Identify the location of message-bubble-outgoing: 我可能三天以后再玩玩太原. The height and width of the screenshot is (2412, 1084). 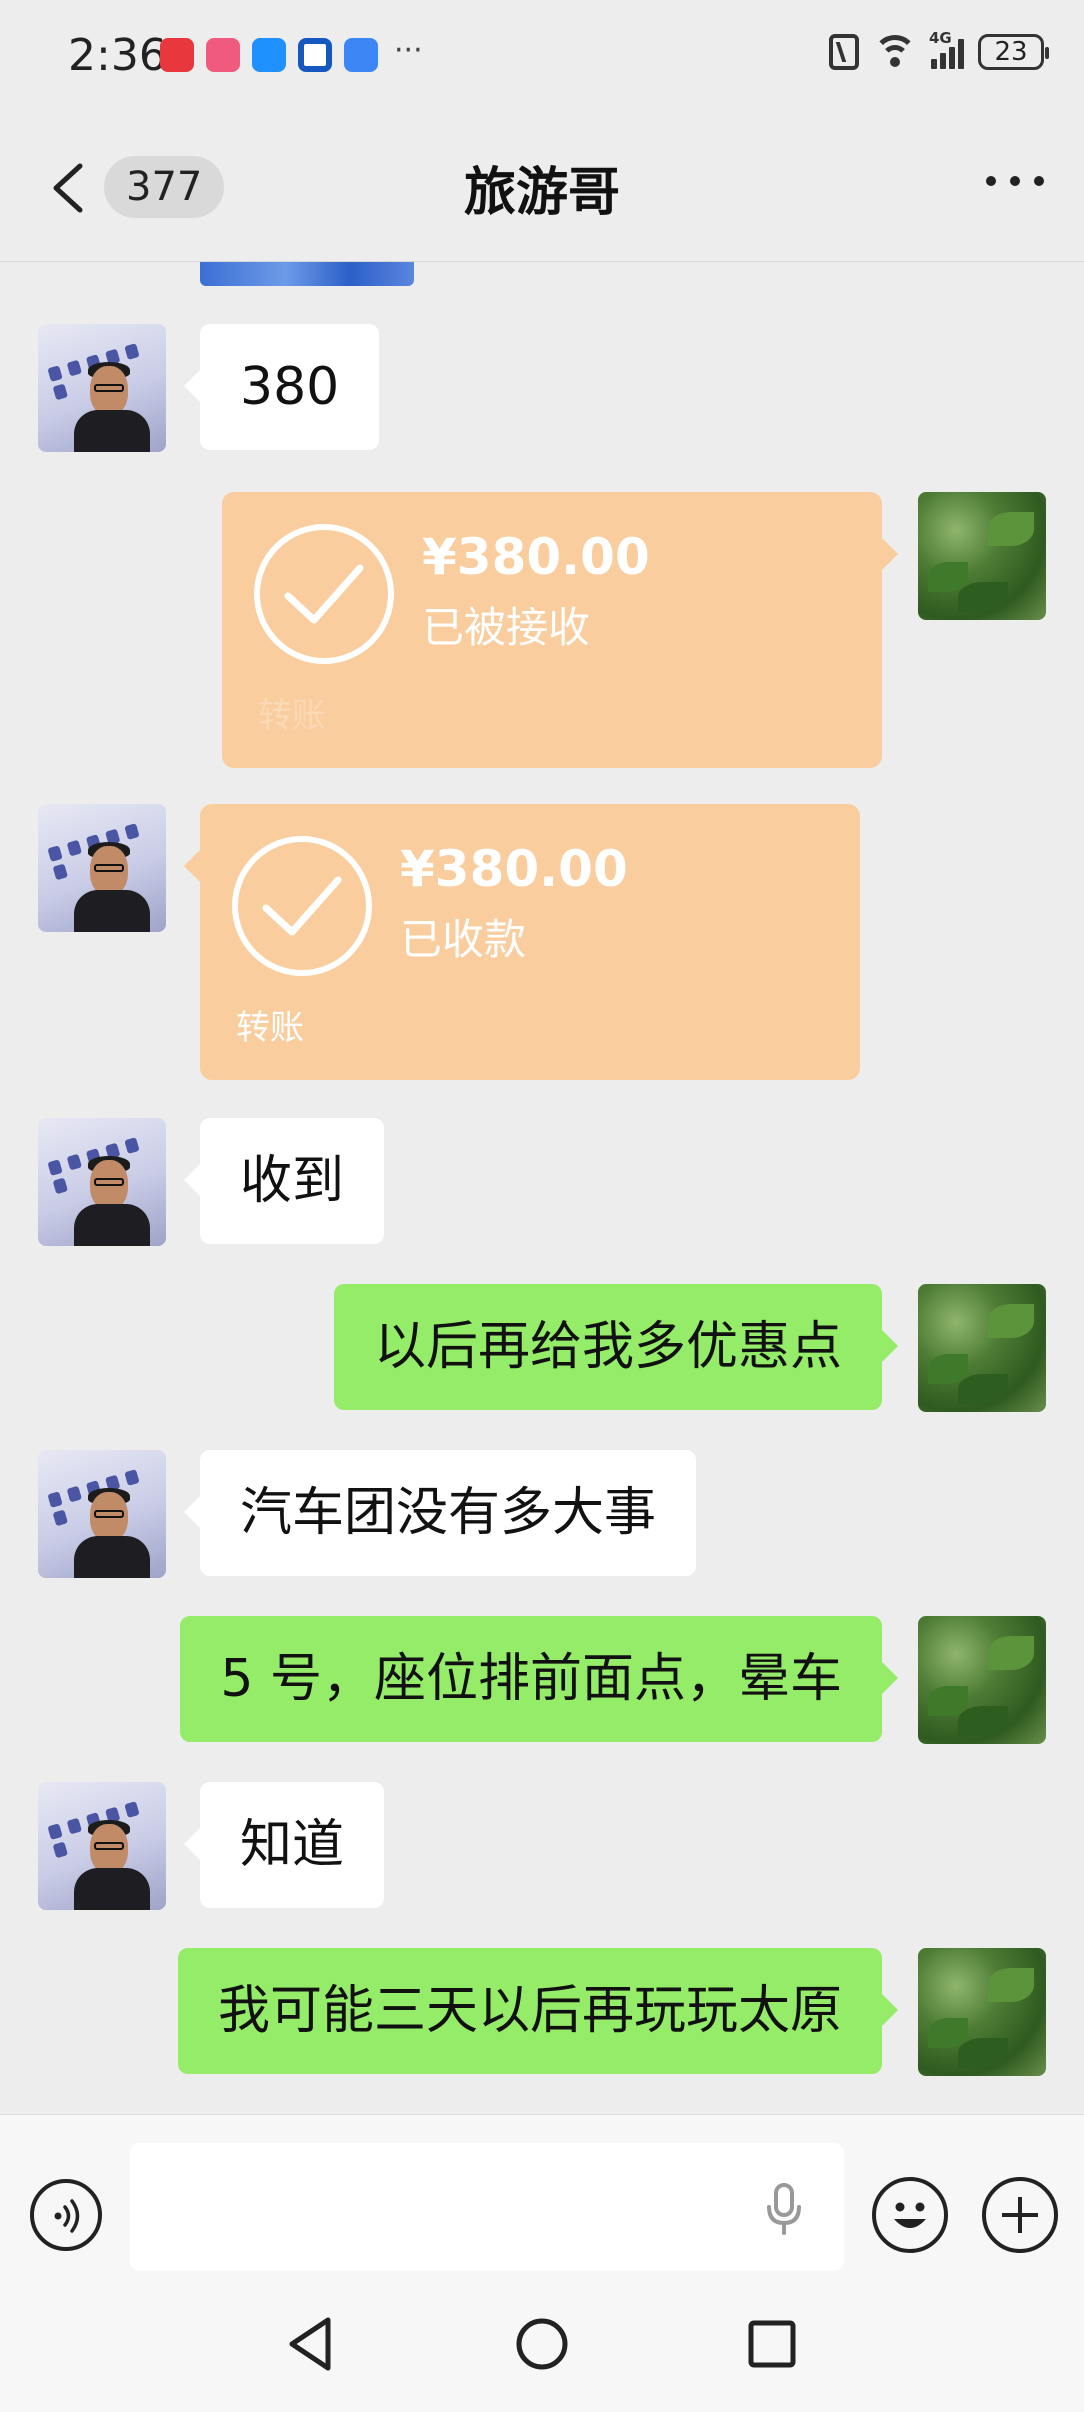
(538, 2011).